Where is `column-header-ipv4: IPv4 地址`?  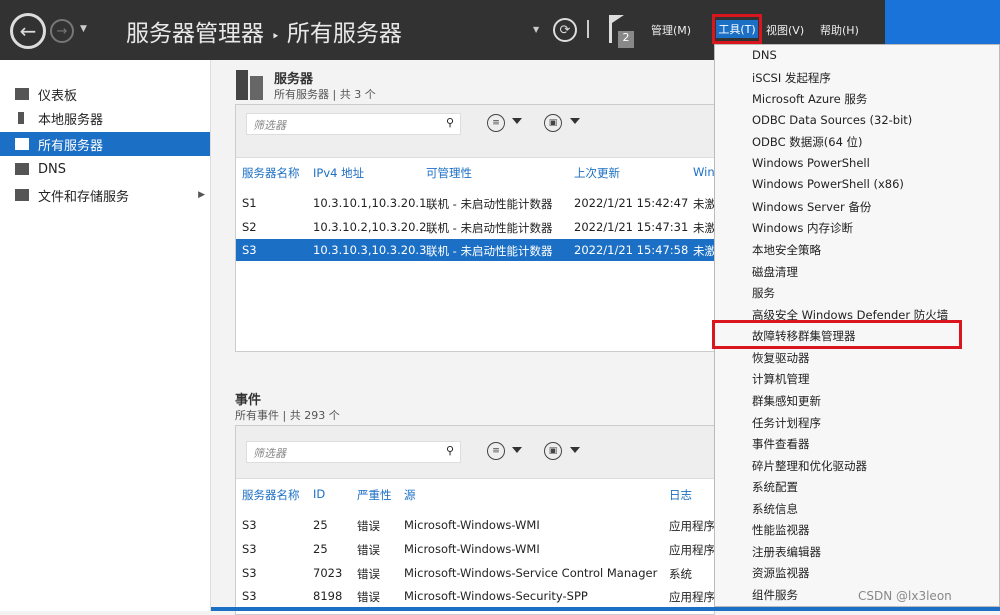 column-header-ipv4: IPv4 地址 is located at coordinates (338, 173).